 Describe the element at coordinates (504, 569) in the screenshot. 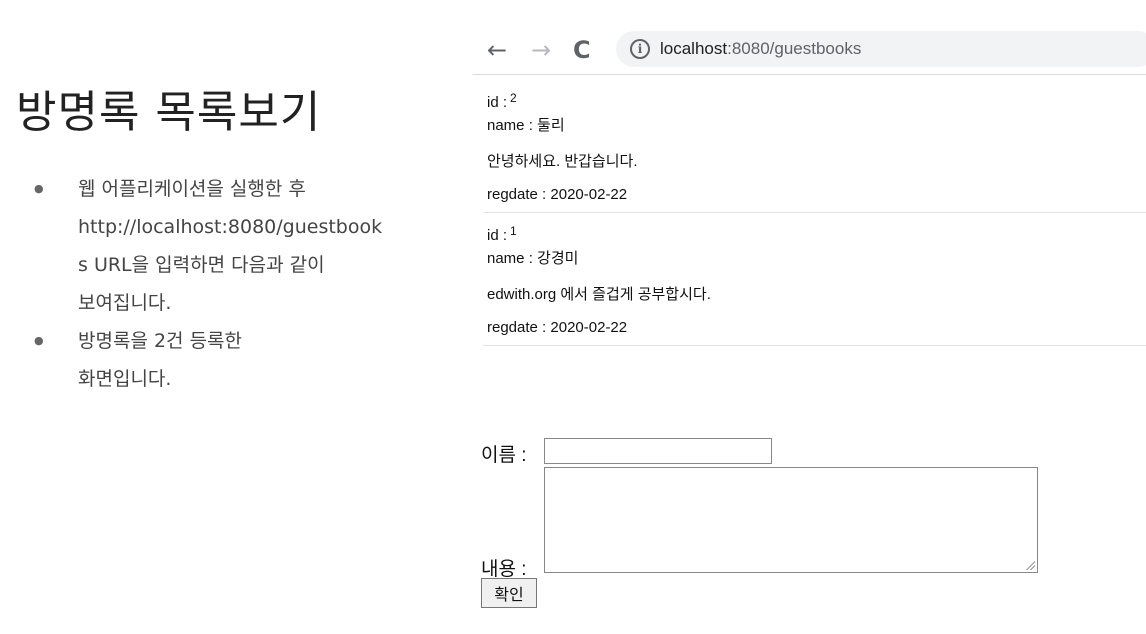

I see `content-field-label: 내용 :` at that location.